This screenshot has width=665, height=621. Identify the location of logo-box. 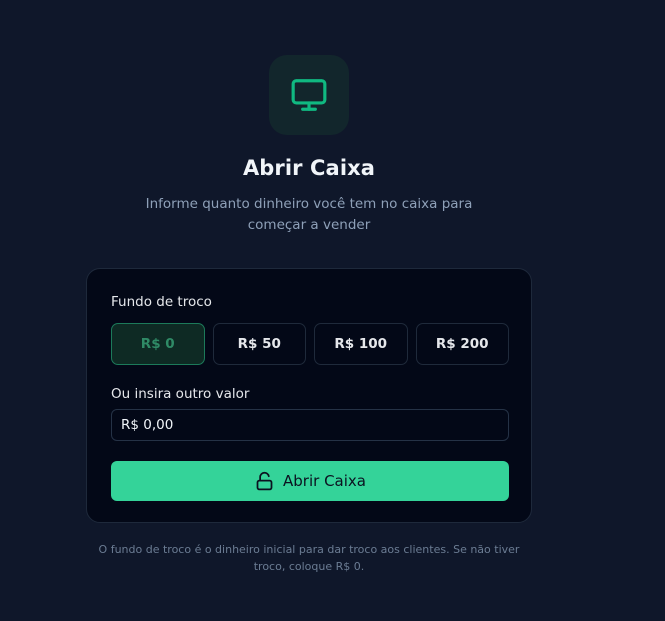
(309, 95).